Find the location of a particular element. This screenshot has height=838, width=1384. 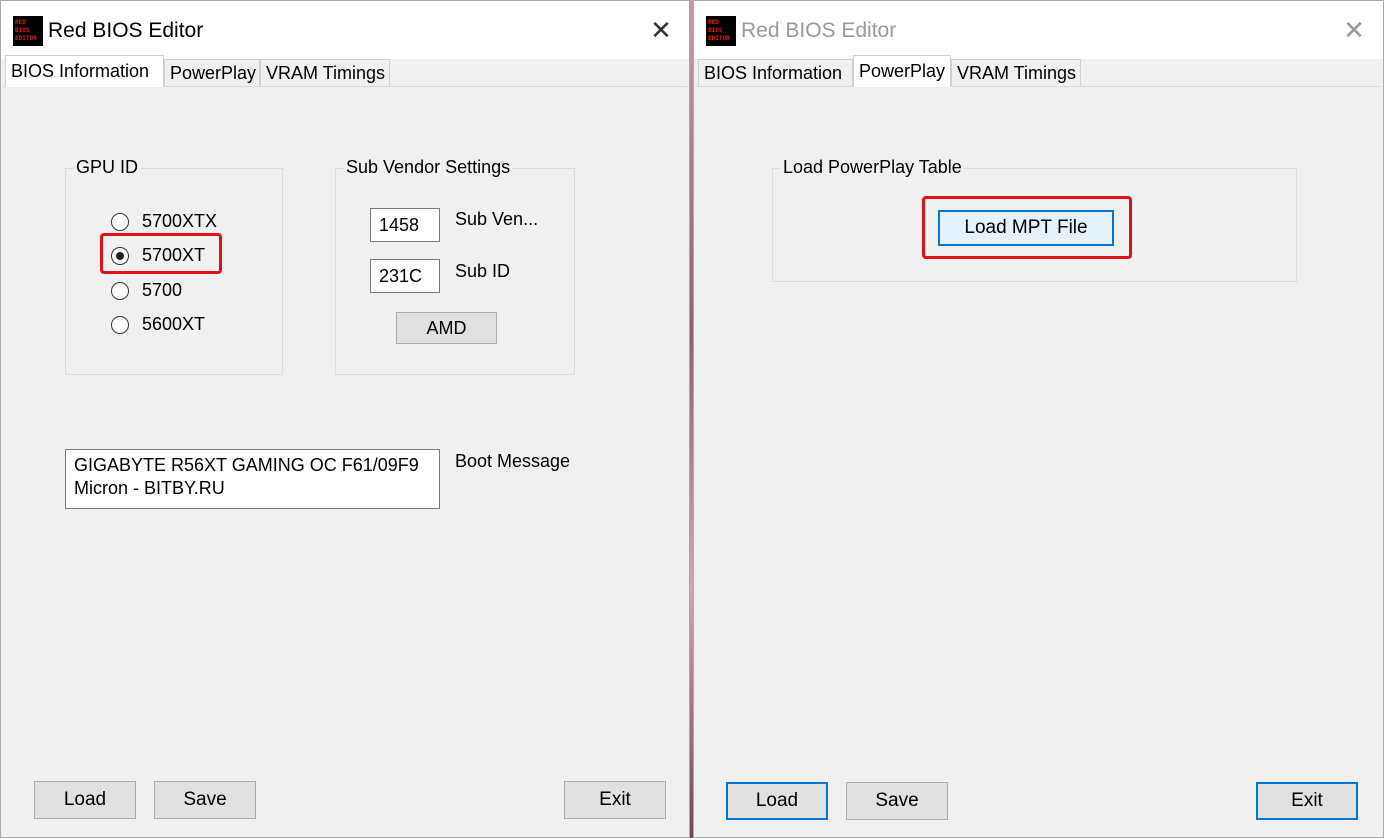

radio-button-checked-icon is located at coordinates (120, 255).